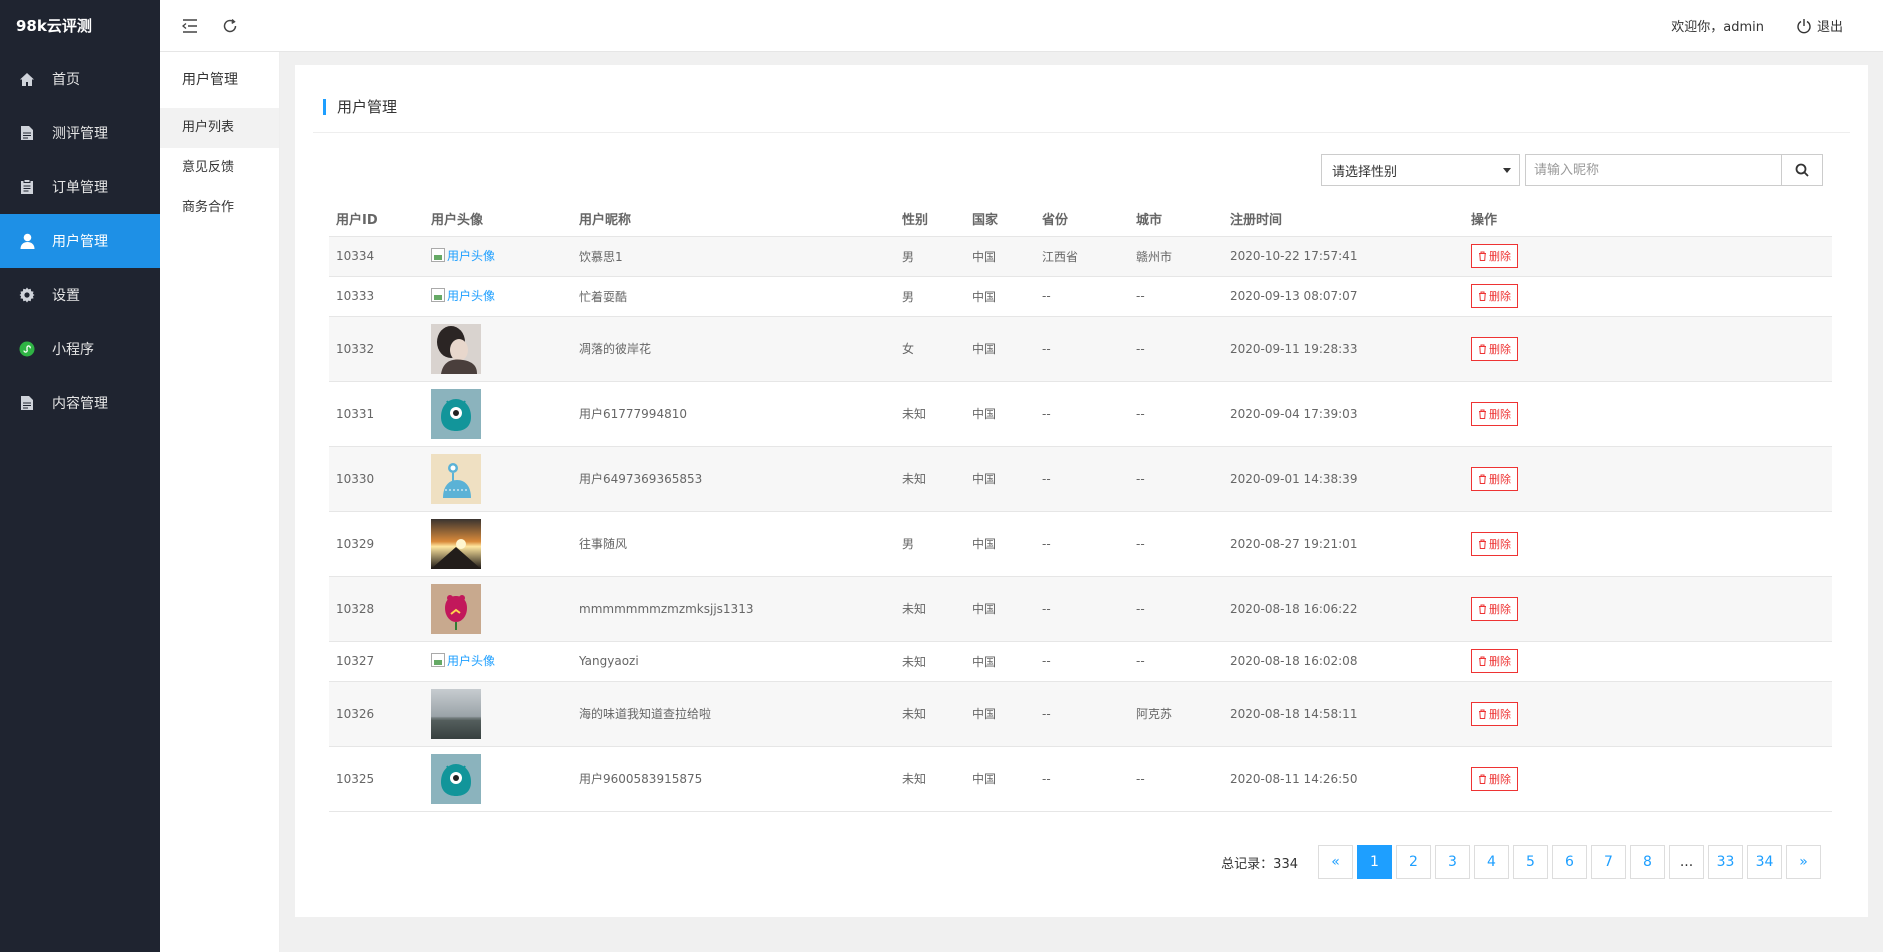  I want to click on column-header: 操作, so click(1648, 219).